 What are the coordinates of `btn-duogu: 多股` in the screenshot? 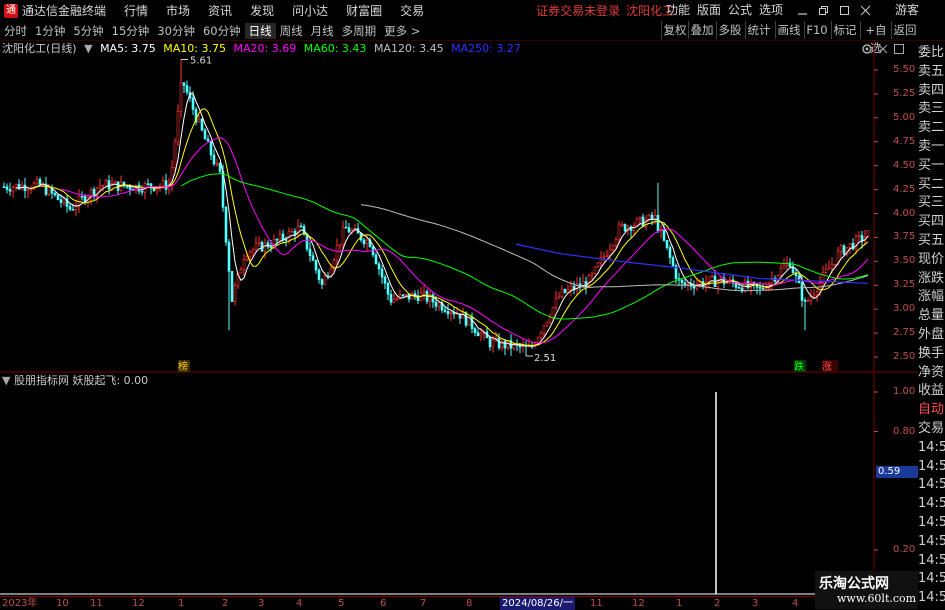 It's located at (729, 30).